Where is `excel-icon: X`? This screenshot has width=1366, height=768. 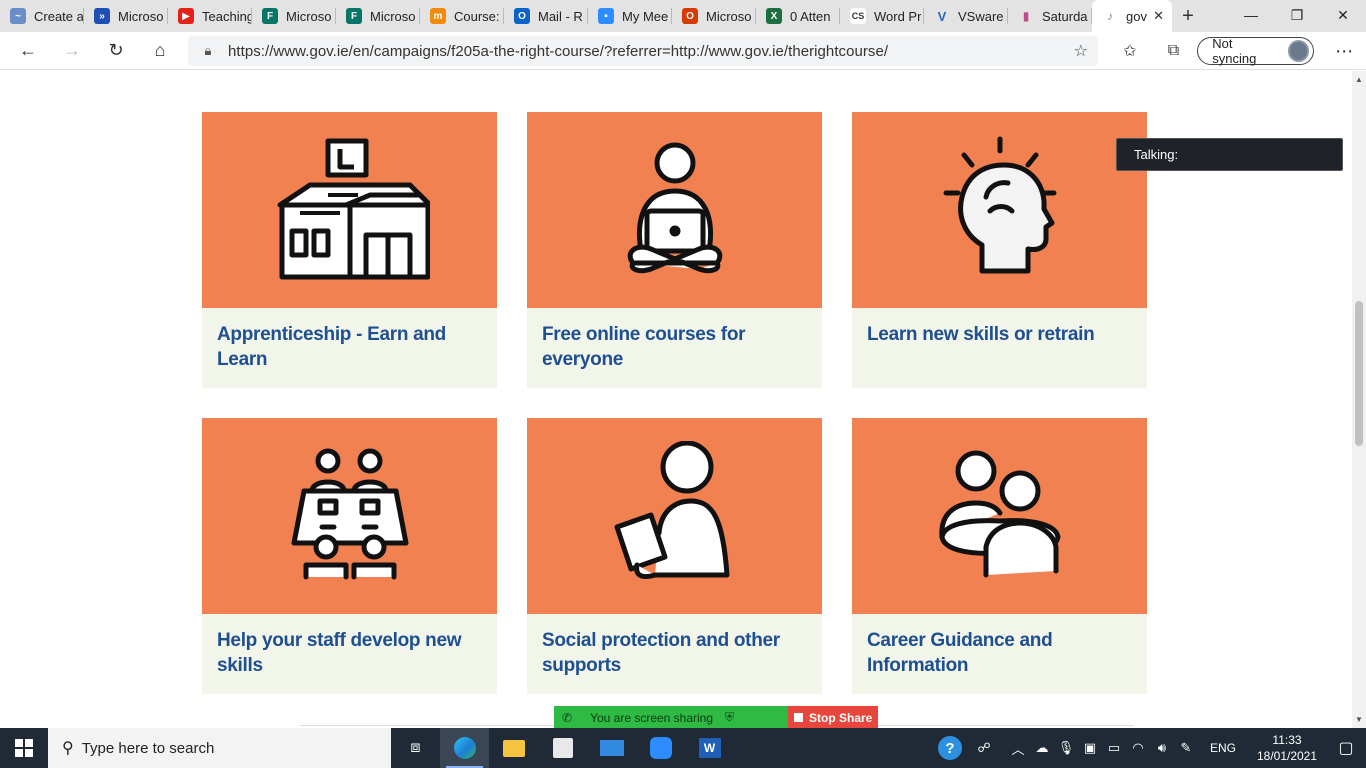
excel-icon: X is located at coordinates (774, 16).